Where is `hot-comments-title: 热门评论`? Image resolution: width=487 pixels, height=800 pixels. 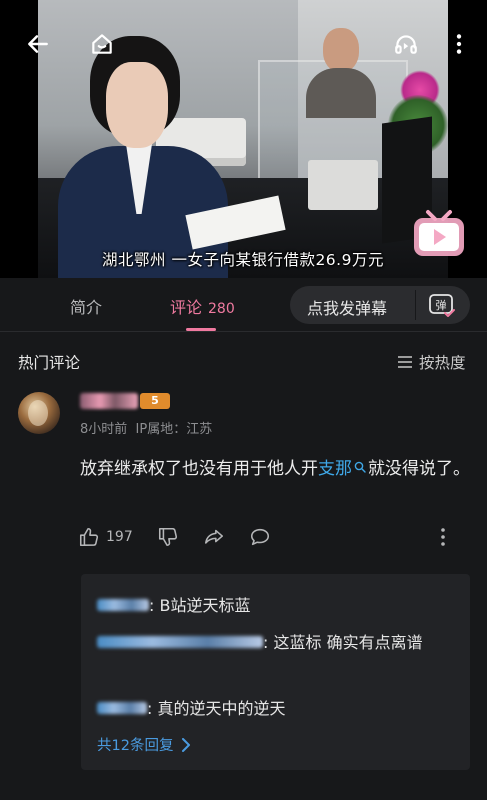
hot-comments-title: 热门评论 is located at coordinates (49, 363).